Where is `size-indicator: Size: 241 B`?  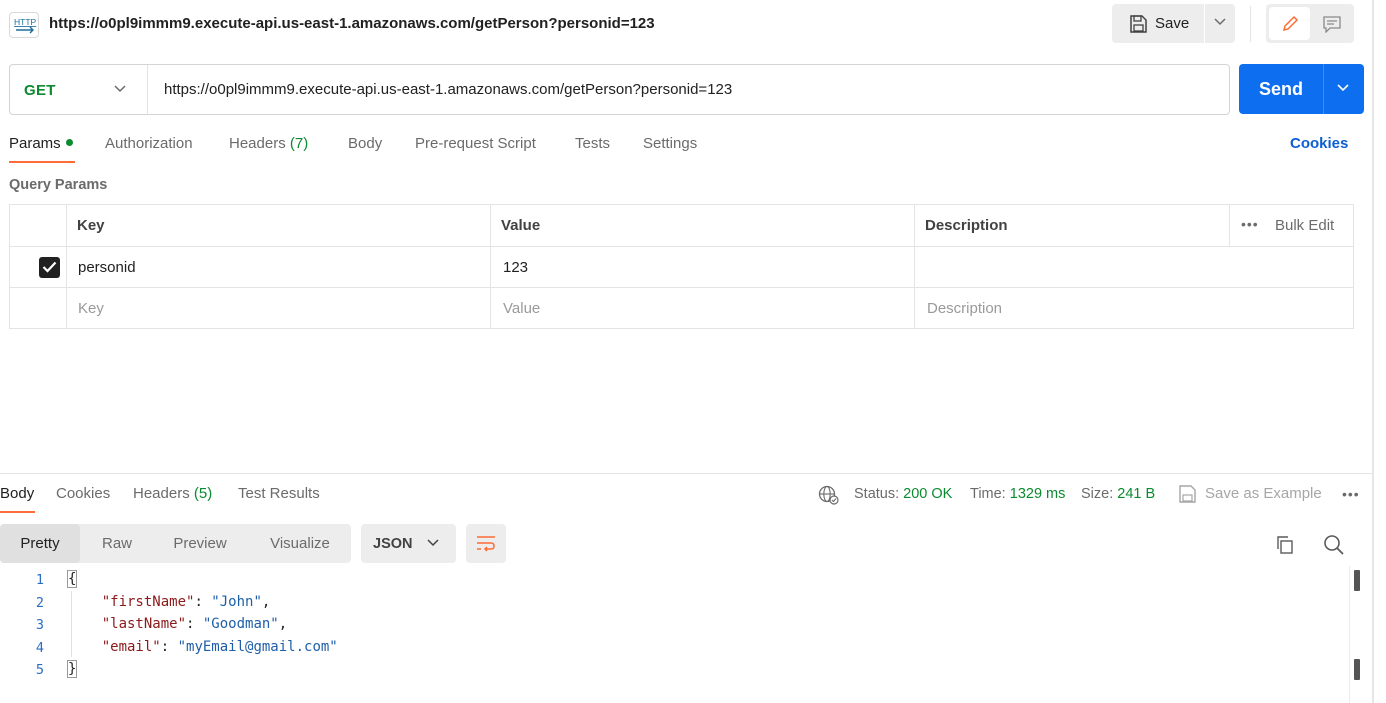 size-indicator: Size: 241 B is located at coordinates (1118, 494).